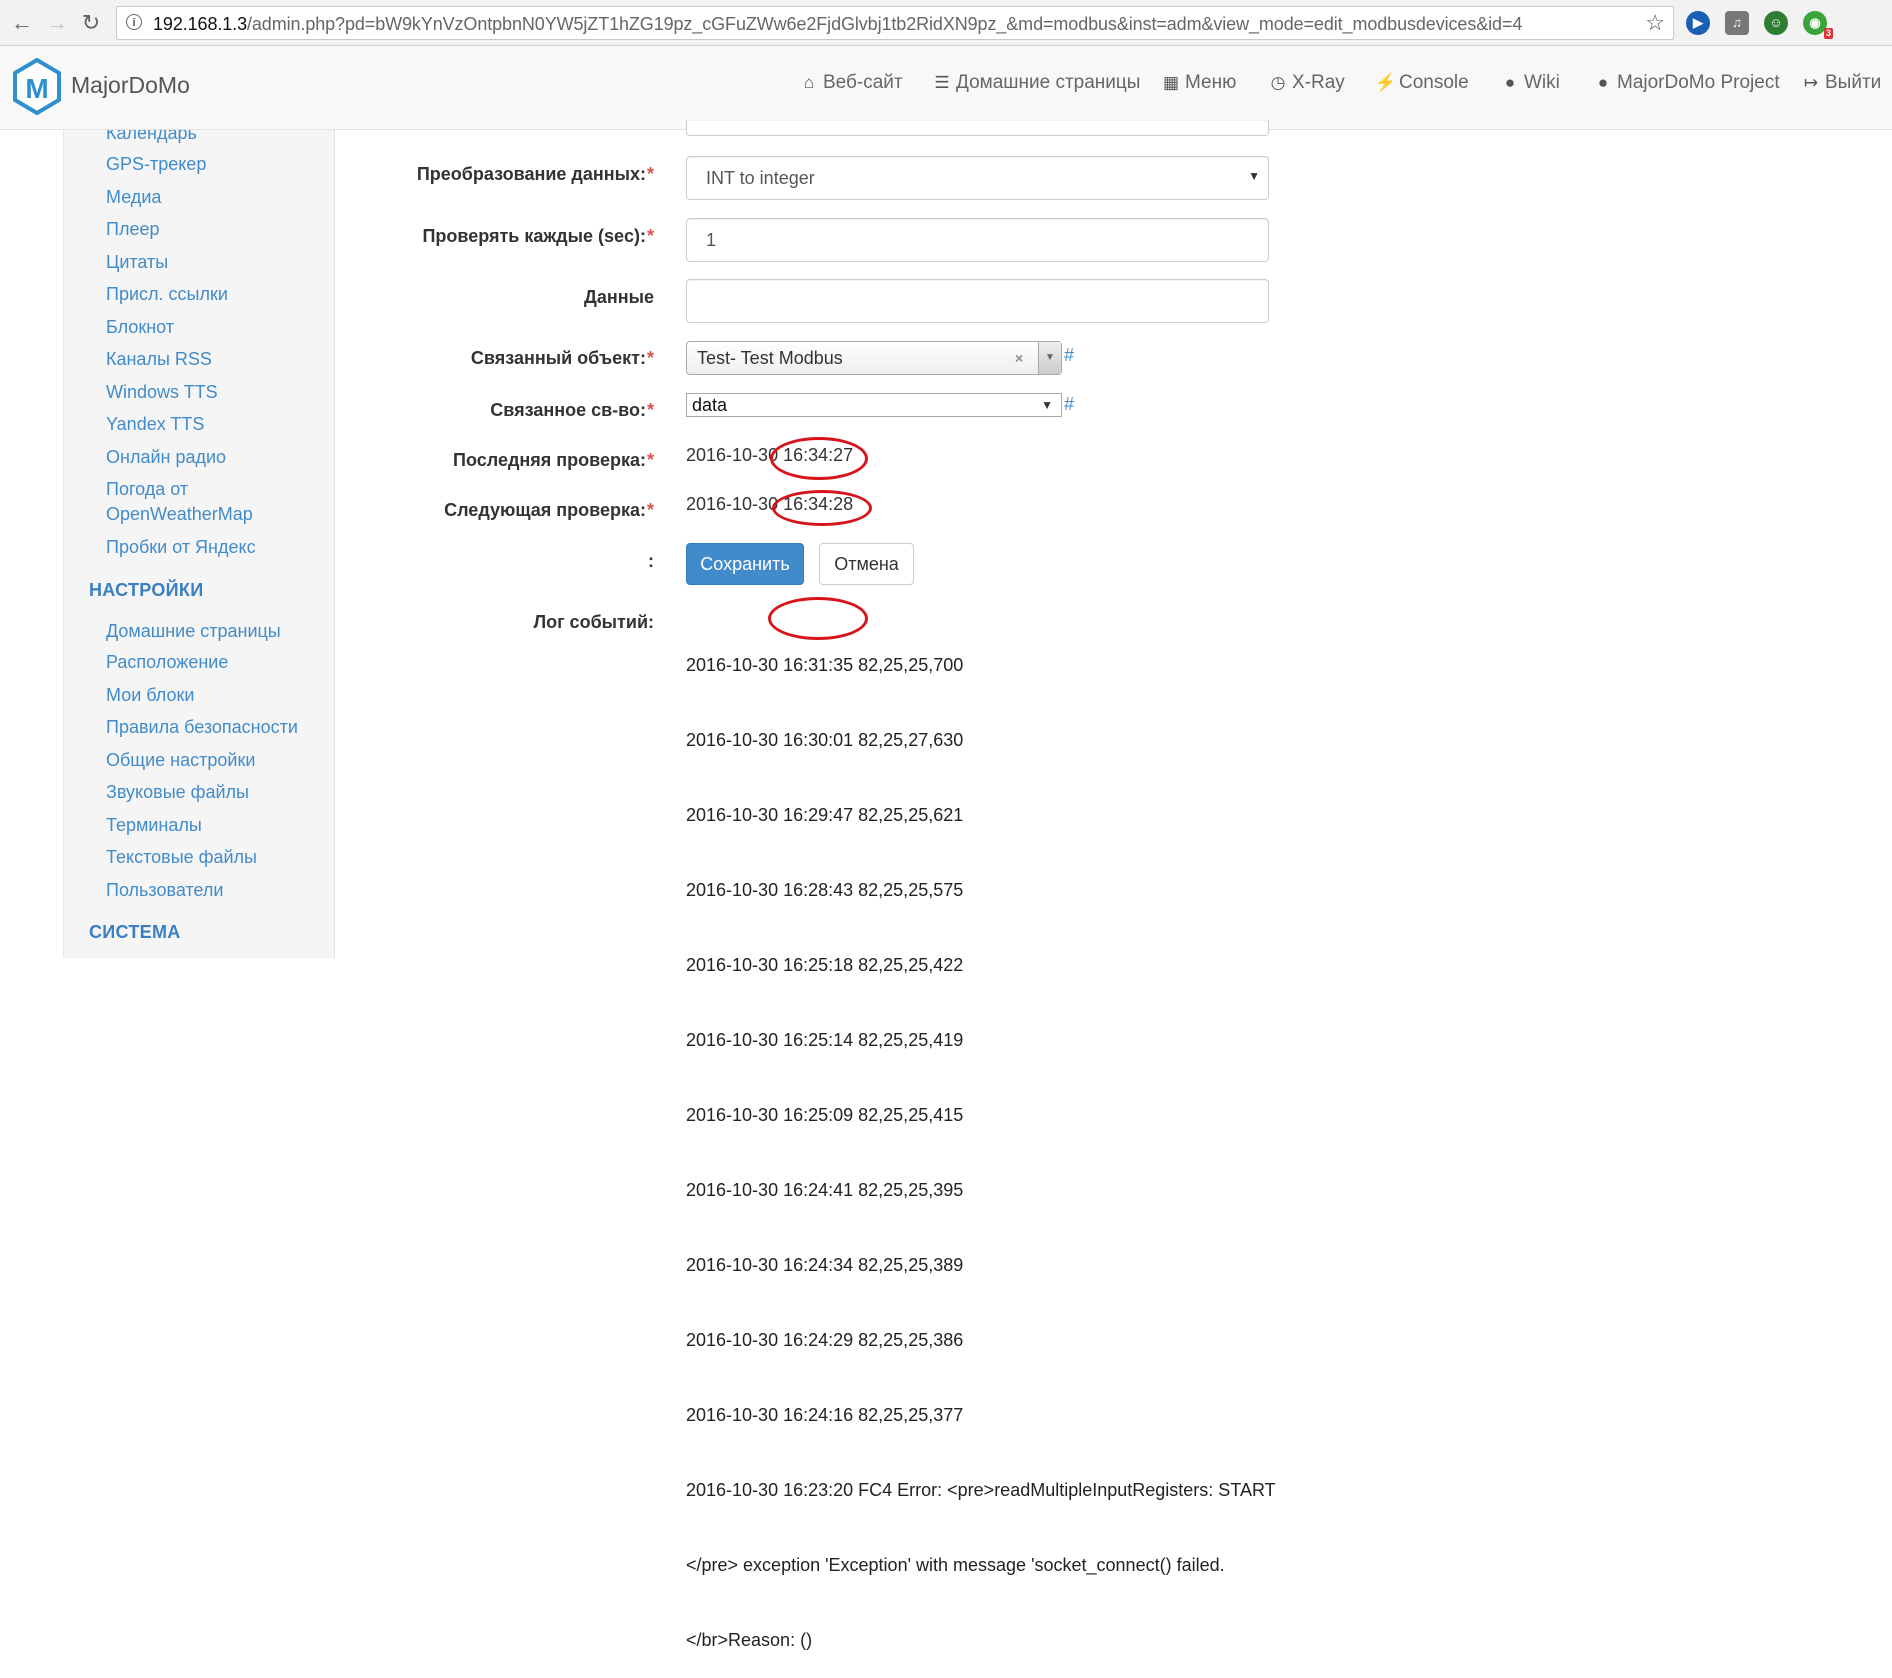 This screenshot has width=1892, height=1678. Describe the element at coordinates (1811, 82) in the screenshot. I see `logout-icon: ↦` at that location.